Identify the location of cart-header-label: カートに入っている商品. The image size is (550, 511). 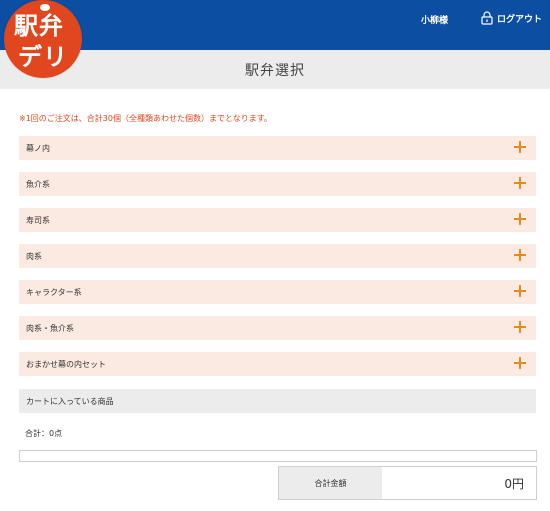
(70, 401).